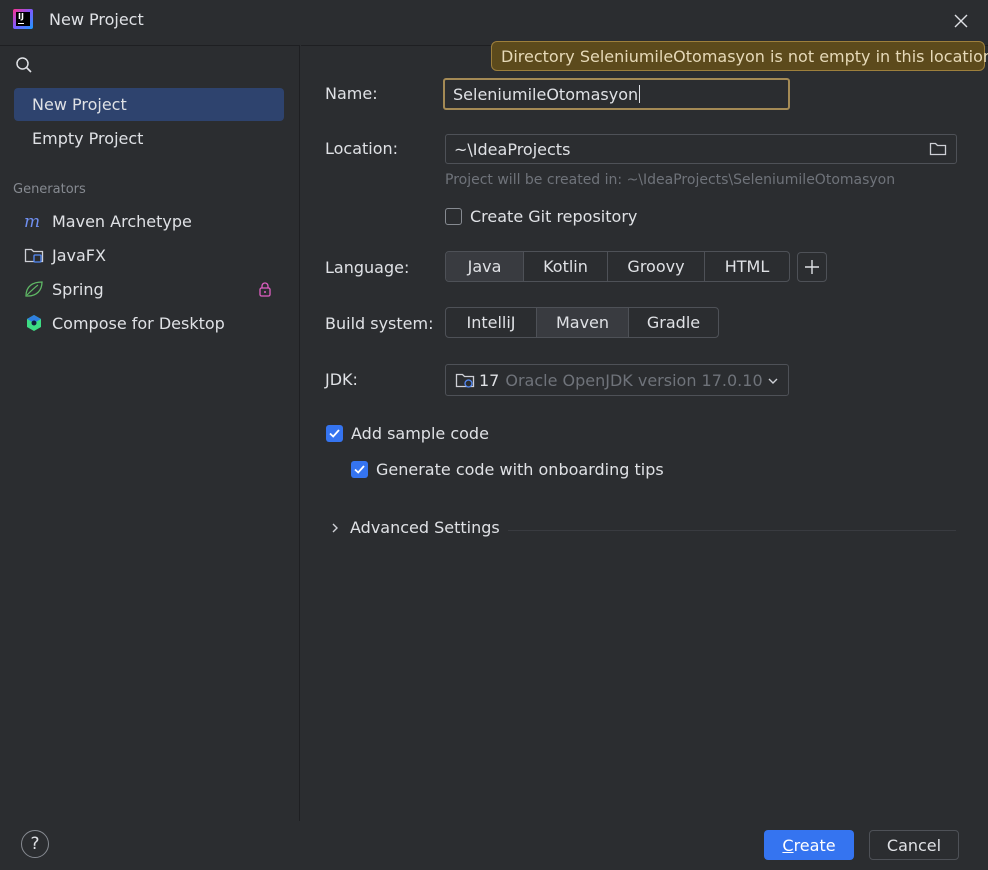  What do you see at coordinates (34, 255) in the screenshot?
I see `javafx-folder-icon` at bounding box center [34, 255].